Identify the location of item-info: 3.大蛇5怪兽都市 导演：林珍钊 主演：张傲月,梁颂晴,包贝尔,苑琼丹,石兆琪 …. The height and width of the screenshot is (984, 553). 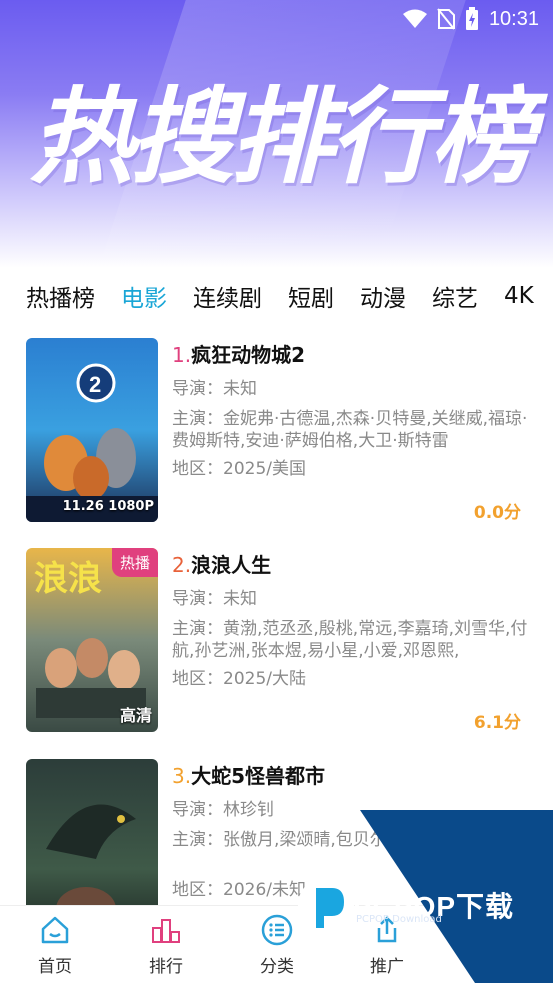
(352, 830).